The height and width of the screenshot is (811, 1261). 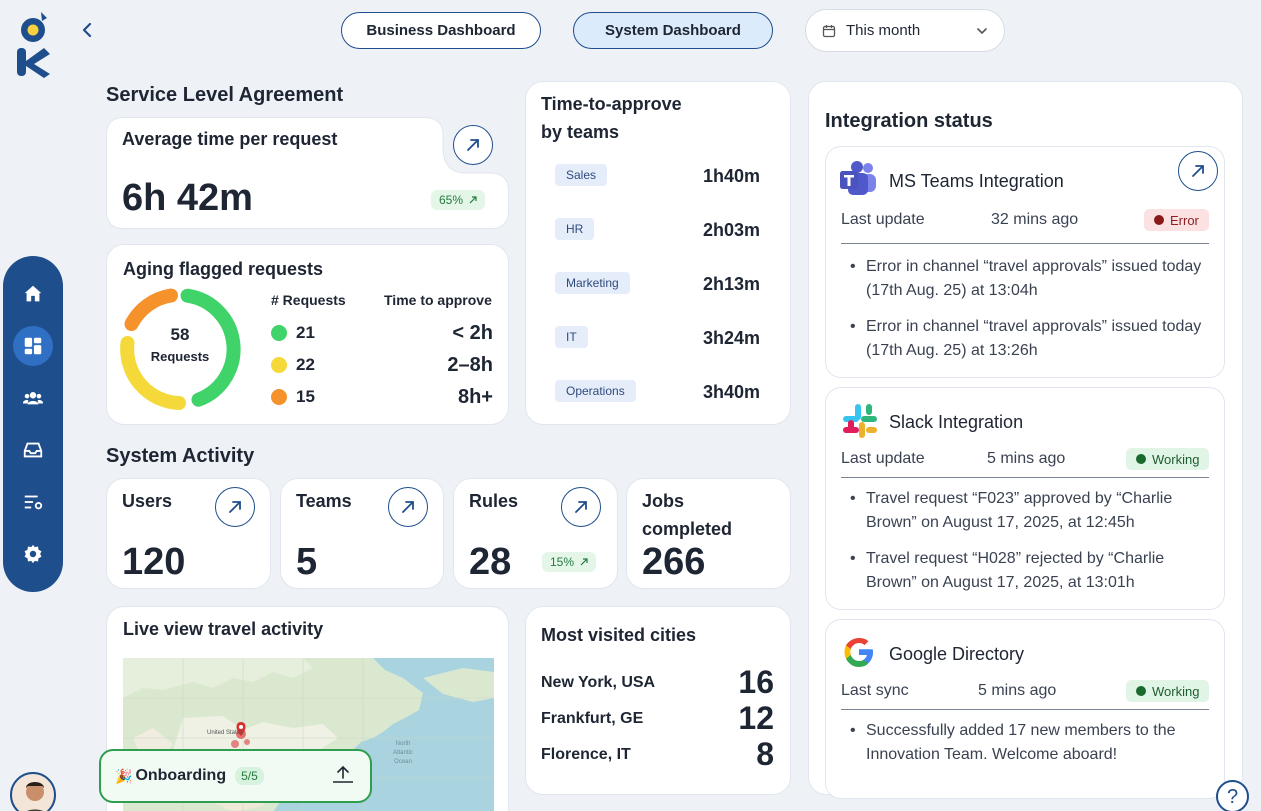 What do you see at coordinates (731, 284) in the screenshot?
I see `team-time: 2h13m` at bounding box center [731, 284].